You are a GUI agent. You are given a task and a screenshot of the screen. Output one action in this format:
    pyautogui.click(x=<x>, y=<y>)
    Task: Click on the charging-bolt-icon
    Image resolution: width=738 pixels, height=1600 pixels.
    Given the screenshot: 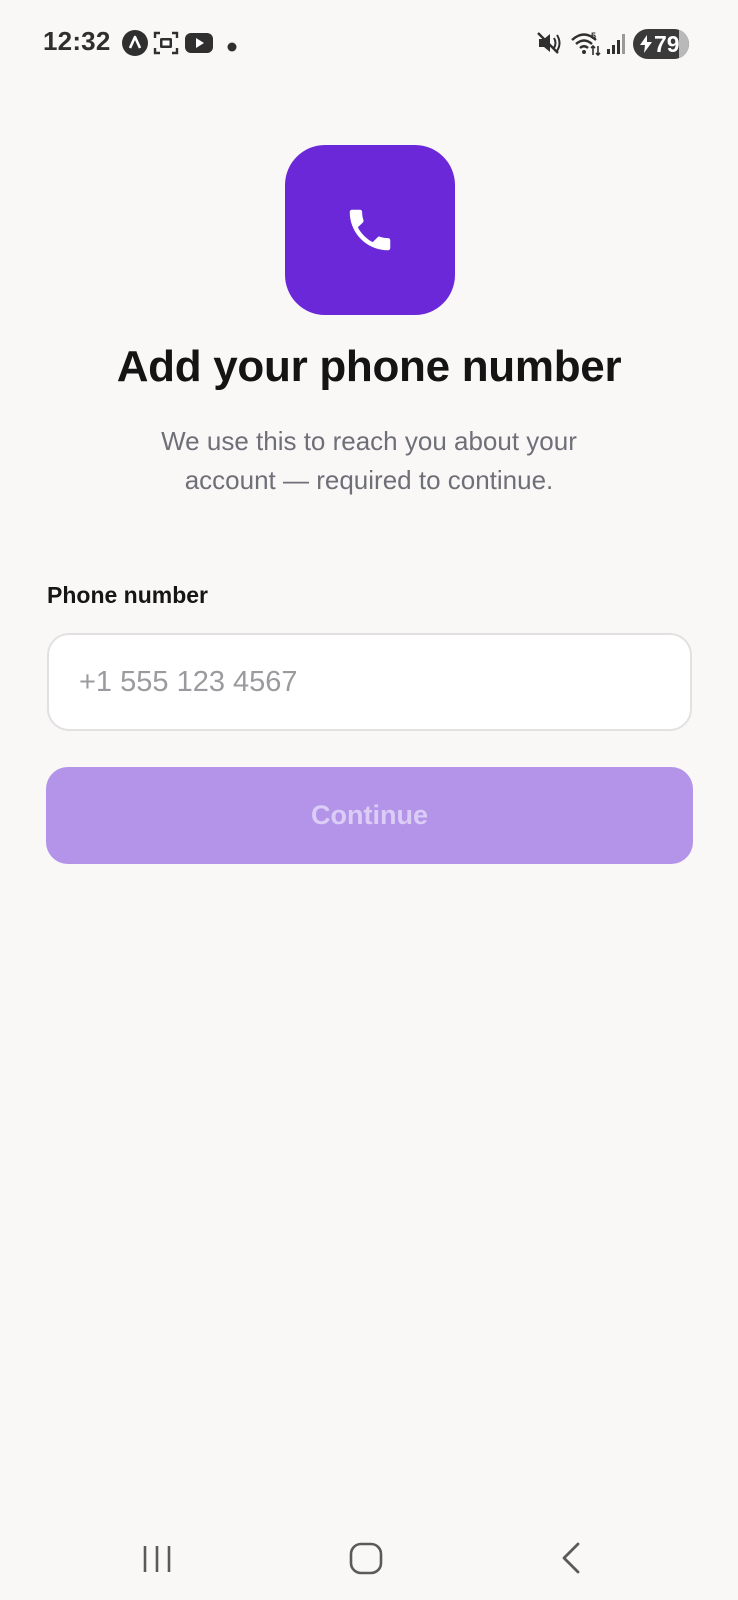 What is the action you would take?
    pyautogui.click(x=646, y=46)
    